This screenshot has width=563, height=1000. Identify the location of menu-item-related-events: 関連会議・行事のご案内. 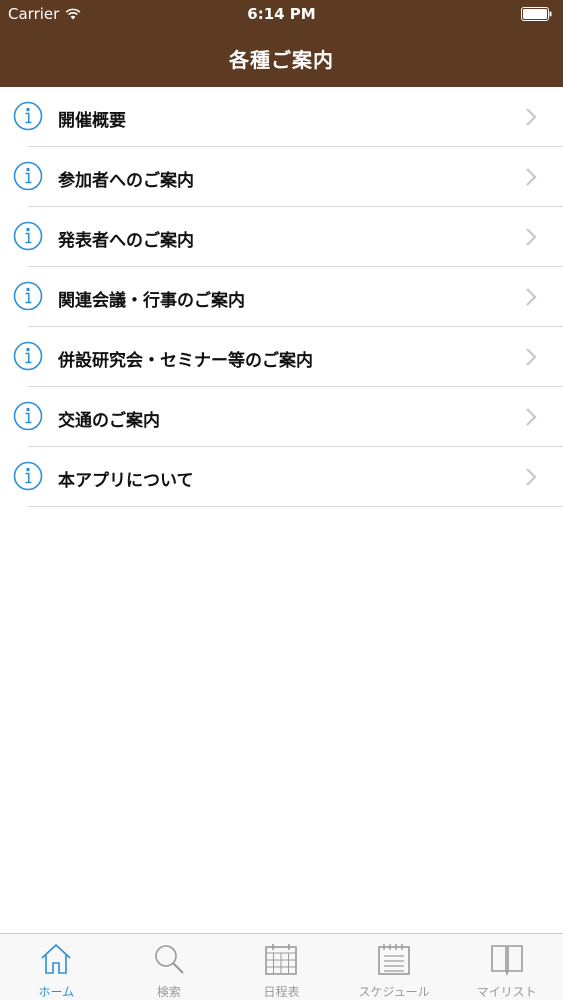
(281, 297).